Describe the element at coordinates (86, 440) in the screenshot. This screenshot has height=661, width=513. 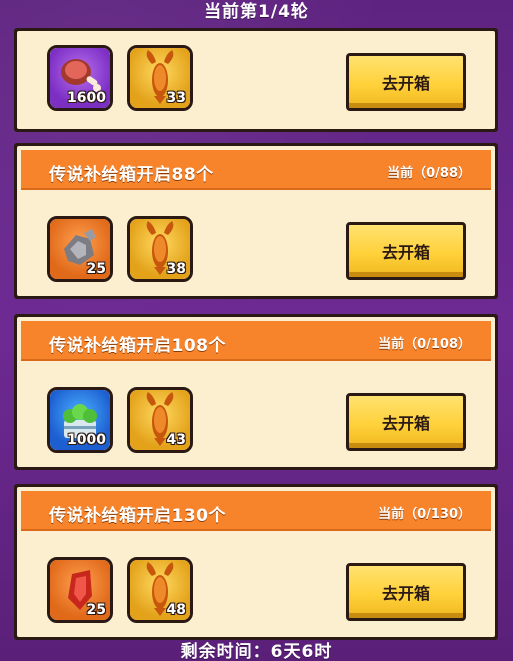
I see `reward-count: 1000` at that location.